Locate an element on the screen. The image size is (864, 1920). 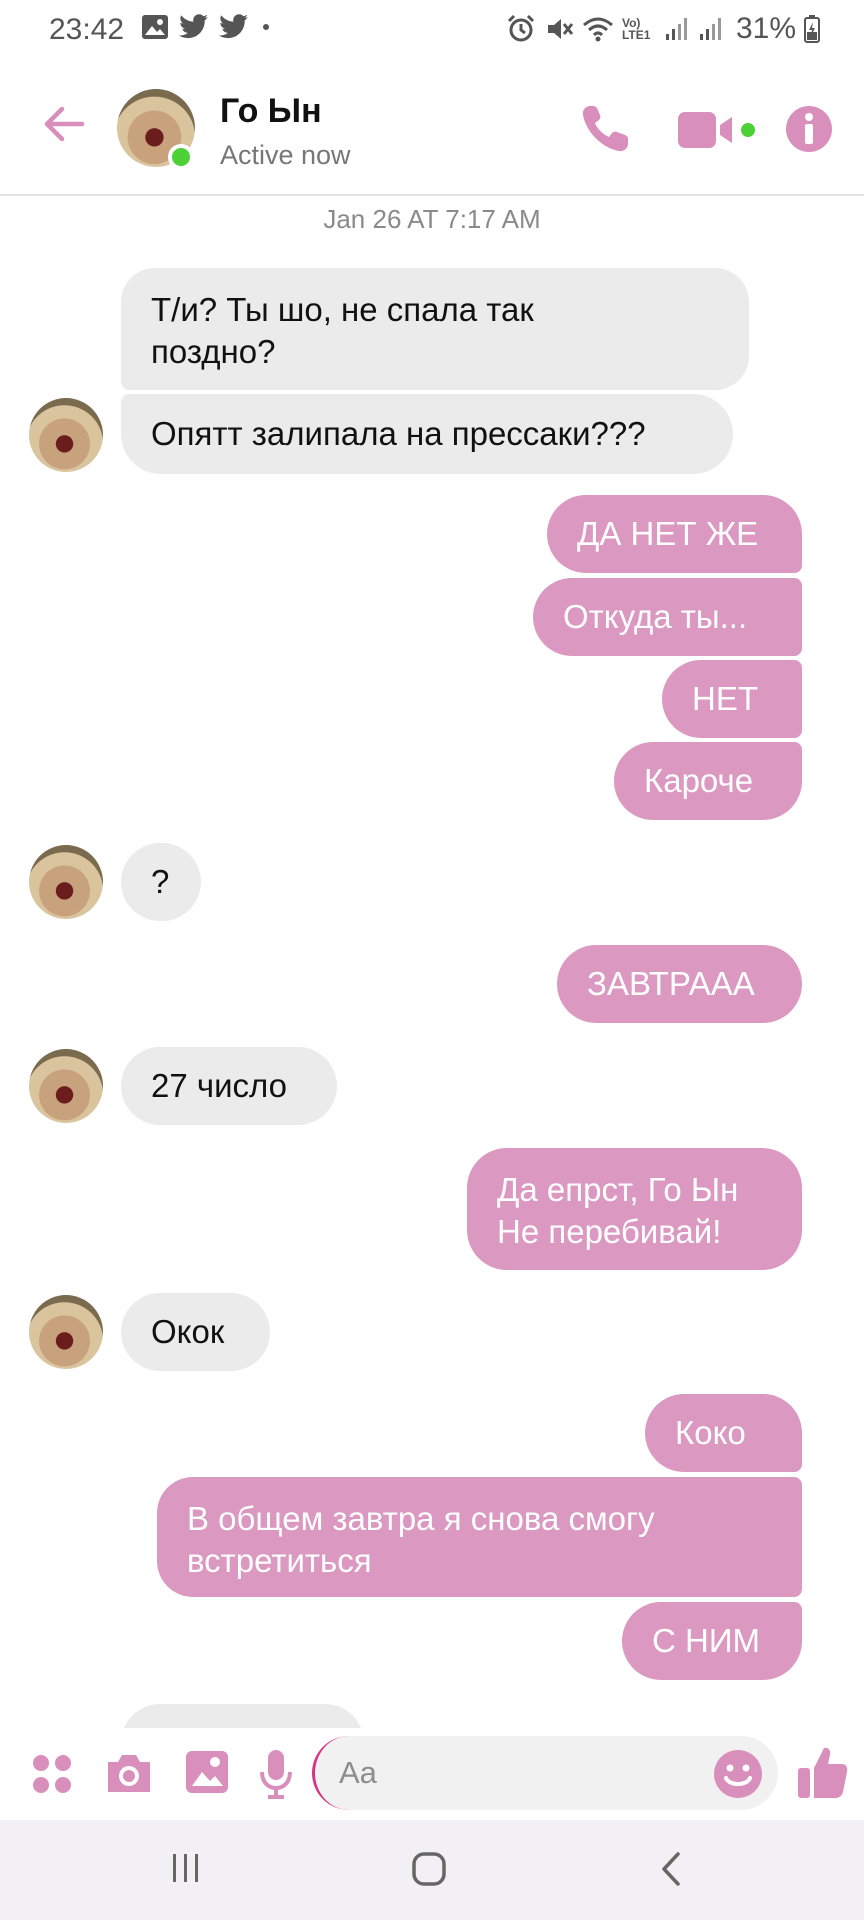
message-text-line: В общем завтра я снова смогу is located at coordinates (421, 1518).